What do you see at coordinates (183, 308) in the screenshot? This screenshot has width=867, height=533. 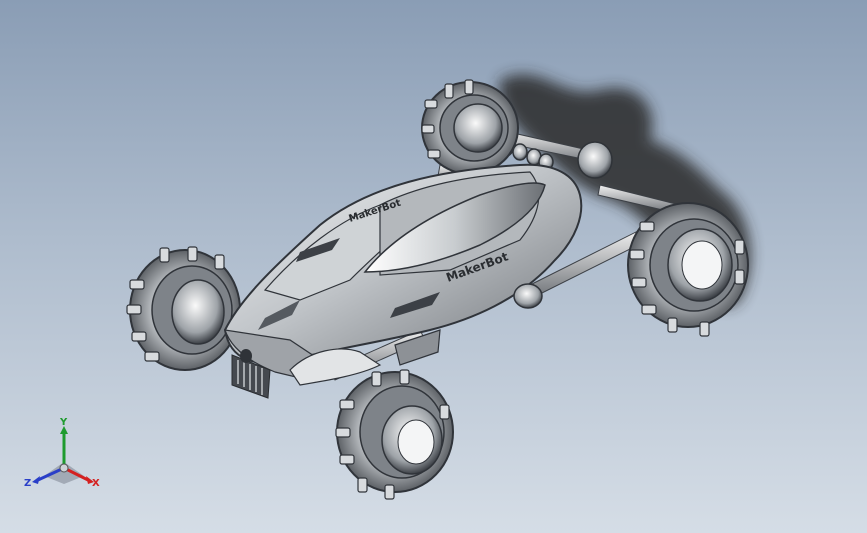 I see `wheel-front-left` at bounding box center [183, 308].